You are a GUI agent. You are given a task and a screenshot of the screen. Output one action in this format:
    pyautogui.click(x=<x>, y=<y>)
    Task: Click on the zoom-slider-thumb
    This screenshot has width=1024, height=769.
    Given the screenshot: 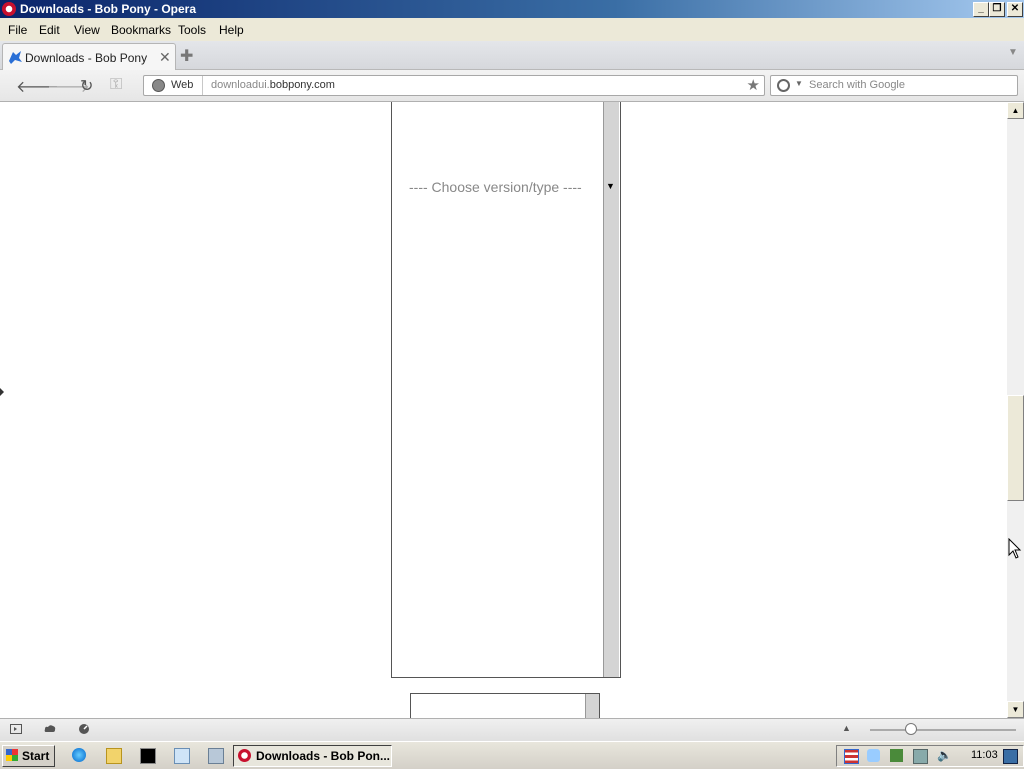 What is the action you would take?
    pyautogui.click(x=911, y=729)
    